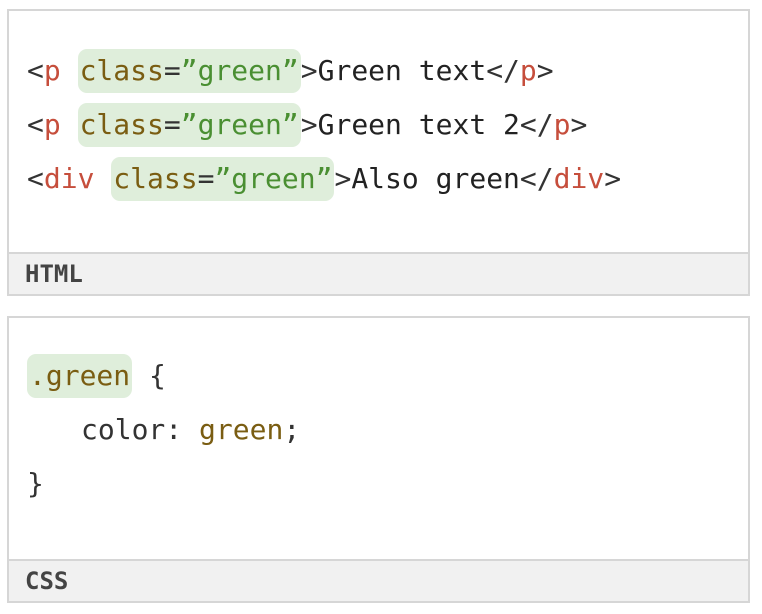 The height and width of the screenshot is (614, 762). I want to click on close-brace: }, so click(35, 483).